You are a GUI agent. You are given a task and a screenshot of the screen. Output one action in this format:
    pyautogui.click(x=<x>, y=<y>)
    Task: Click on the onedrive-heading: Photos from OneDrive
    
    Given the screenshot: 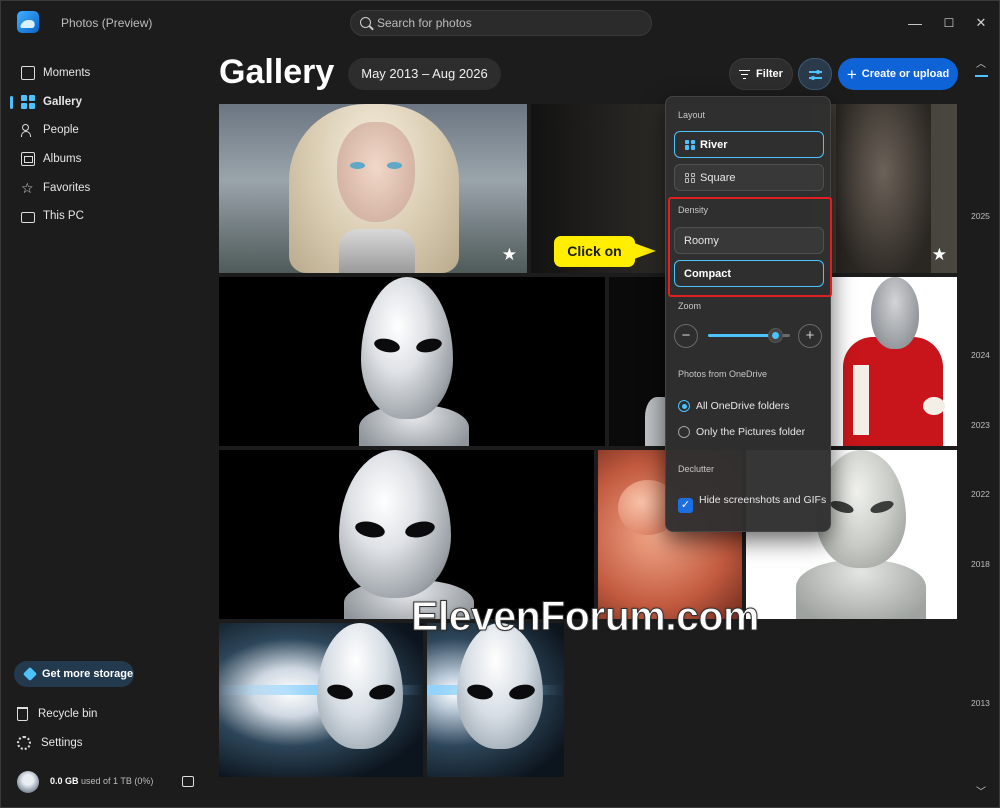 What is the action you would take?
    pyautogui.click(x=723, y=374)
    